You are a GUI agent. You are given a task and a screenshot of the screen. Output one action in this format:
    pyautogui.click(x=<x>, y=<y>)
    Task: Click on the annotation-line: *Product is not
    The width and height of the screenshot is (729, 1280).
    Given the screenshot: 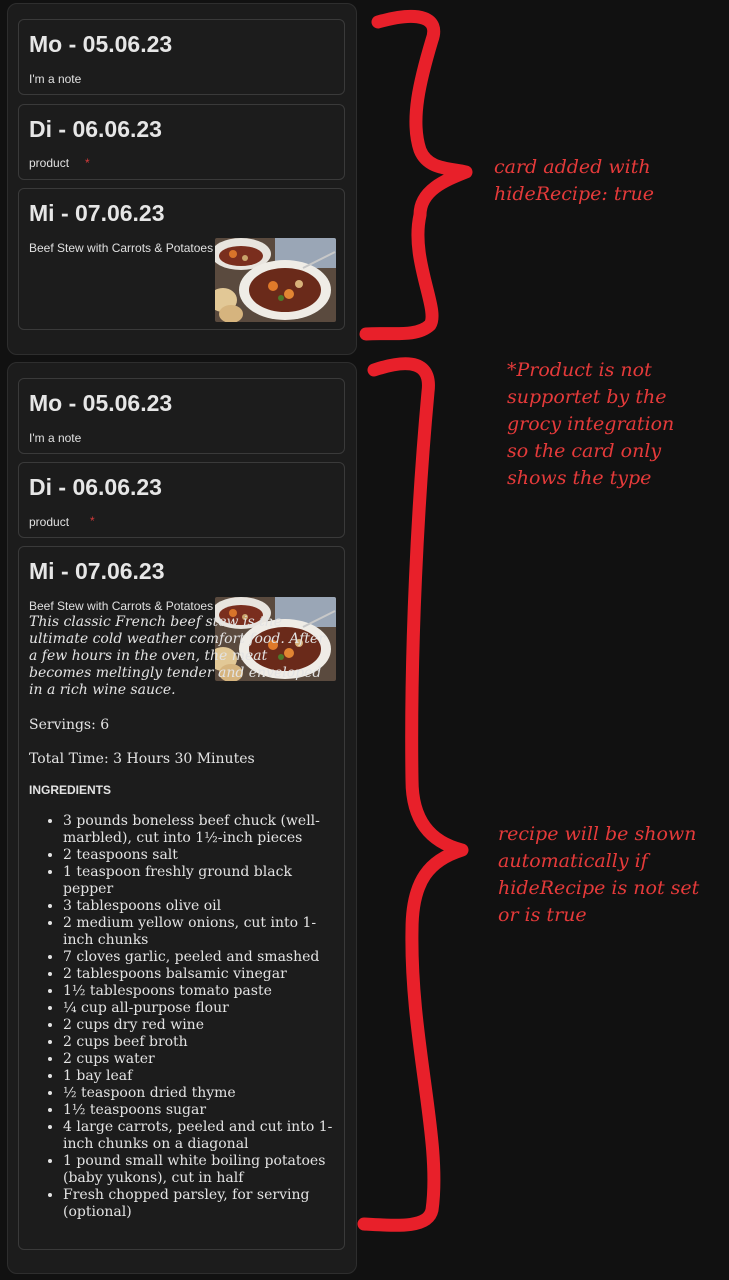 What is the action you would take?
    pyautogui.click(x=579, y=370)
    